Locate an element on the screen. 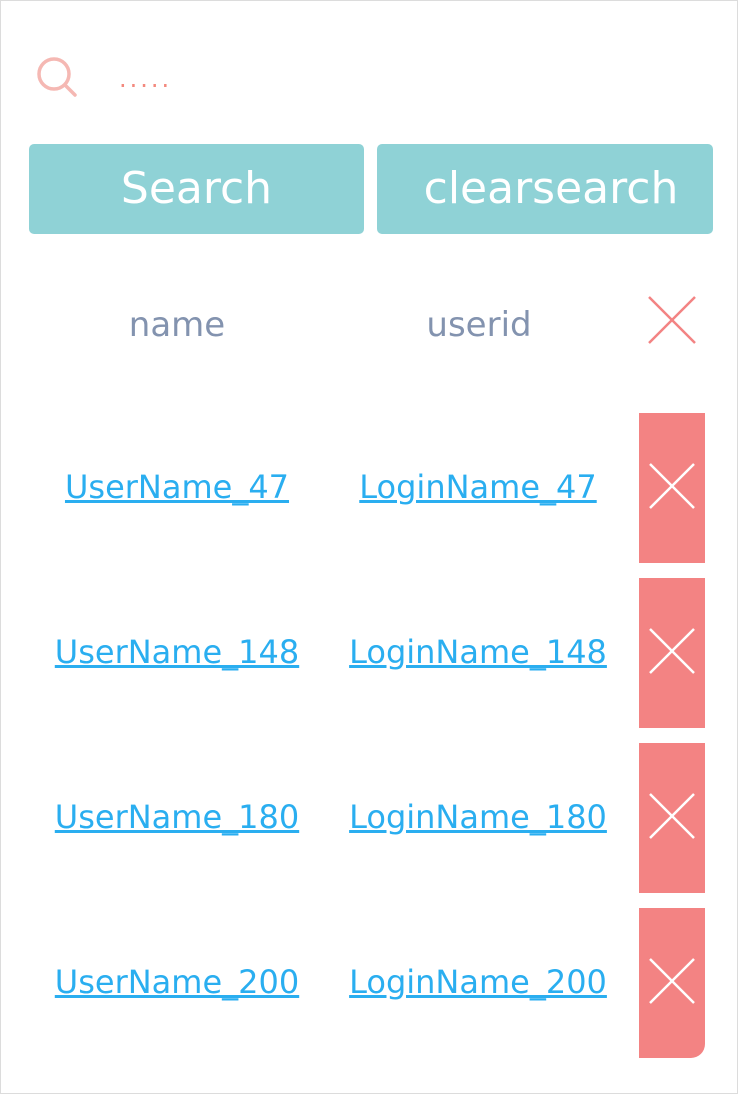 The width and height of the screenshot is (738, 1094). search-icon is located at coordinates (57, 77).